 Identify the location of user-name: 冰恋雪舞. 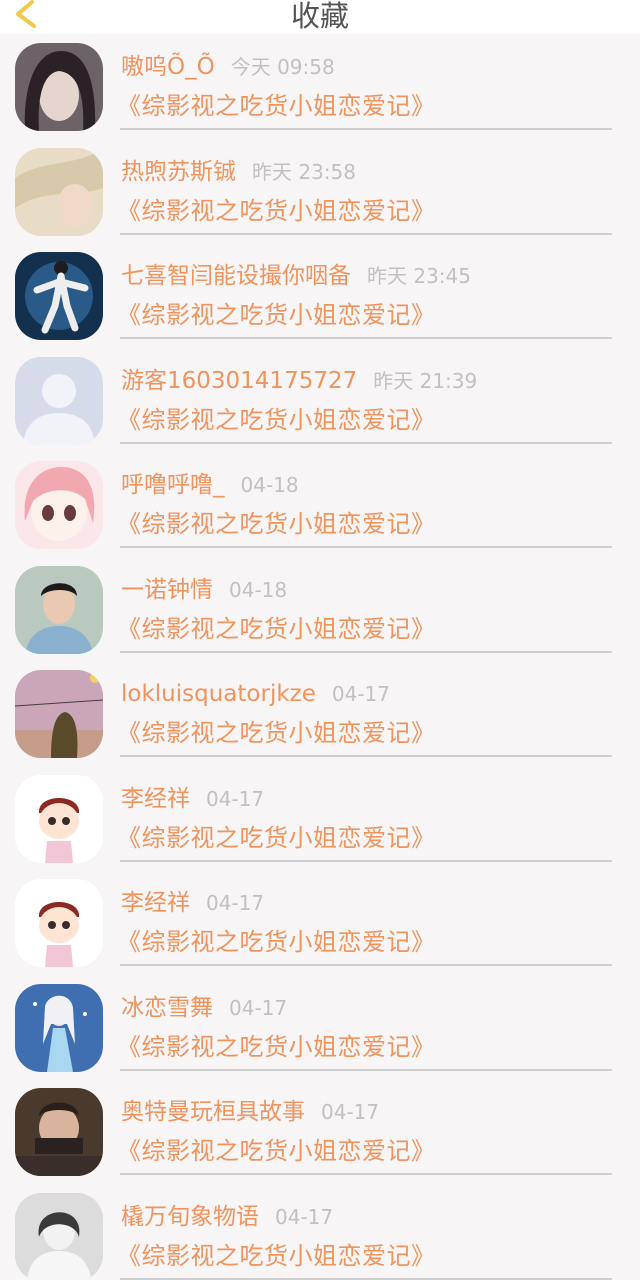
(167, 1008).